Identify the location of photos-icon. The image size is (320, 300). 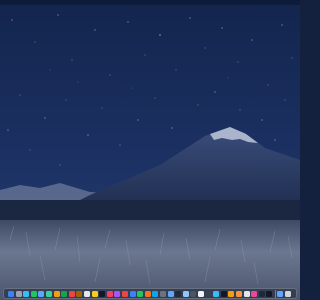
(56, 294).